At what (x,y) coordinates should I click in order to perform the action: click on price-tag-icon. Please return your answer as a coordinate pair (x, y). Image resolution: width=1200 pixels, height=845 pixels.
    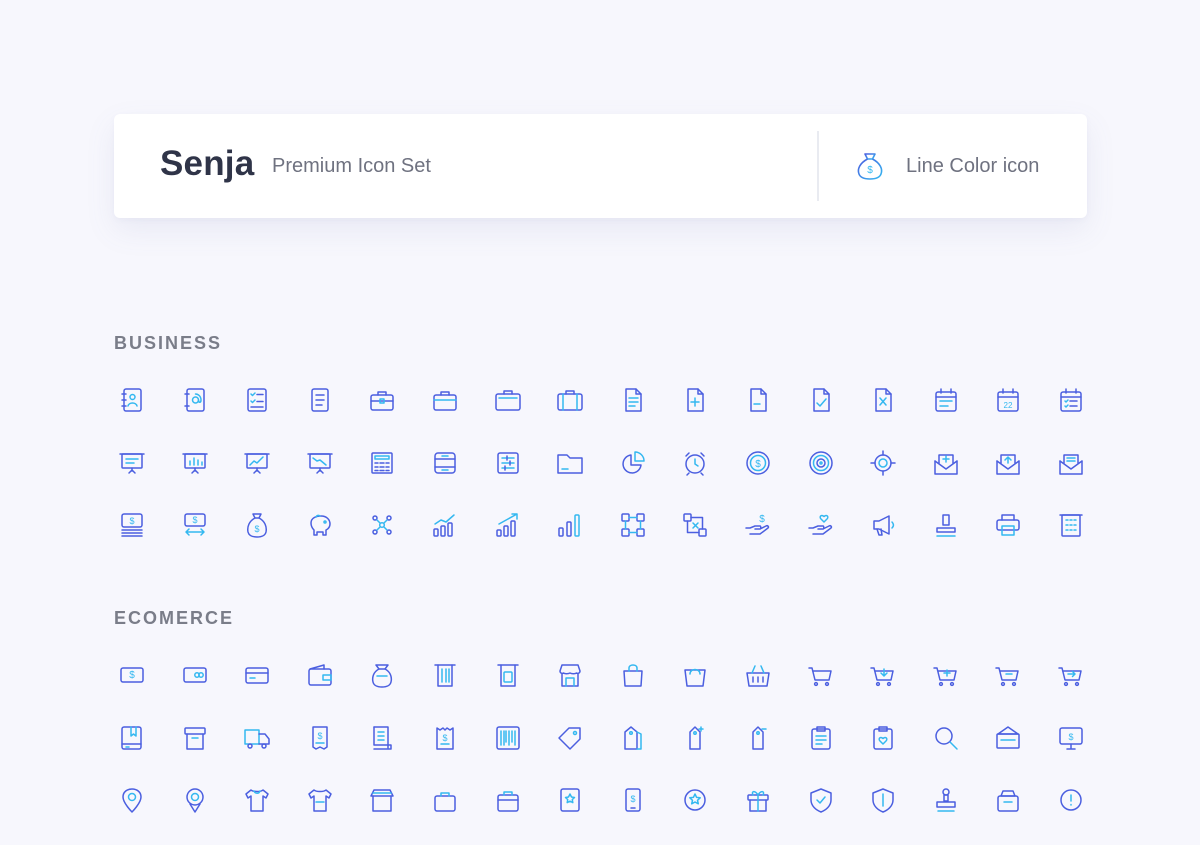
    Looking at the image, I should click on (570, 738).